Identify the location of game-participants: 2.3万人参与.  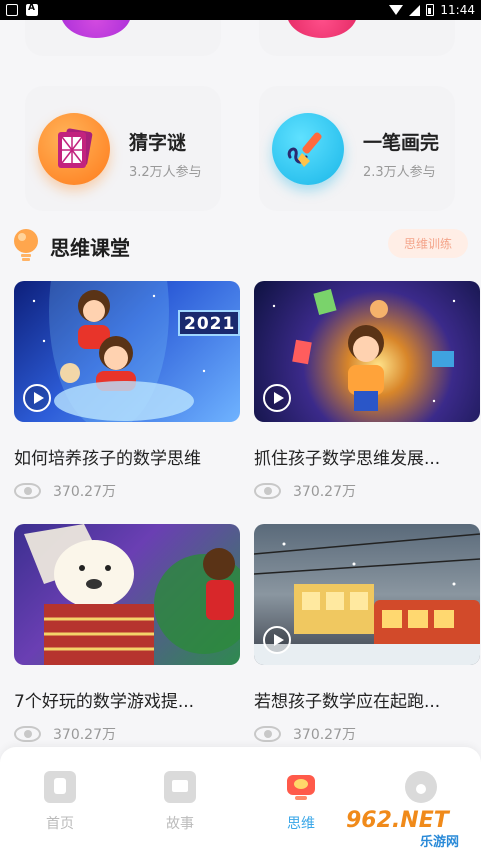
(399, 172).